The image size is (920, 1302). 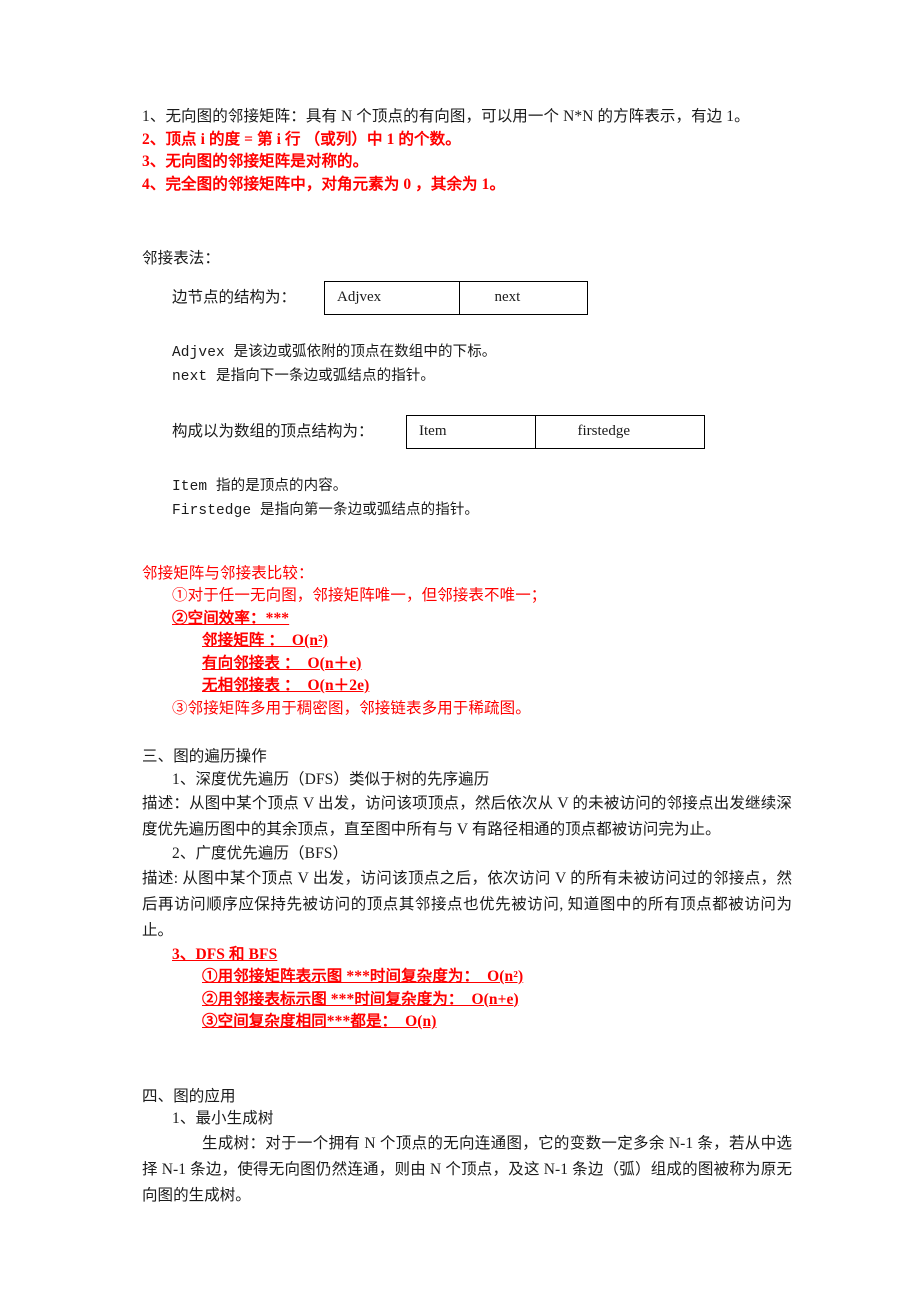 What do you see at coordinates (181, 258) in the screenshot?
I see `adjacency-list-heading: 邻接表法：` at bounding box center [181, 258].